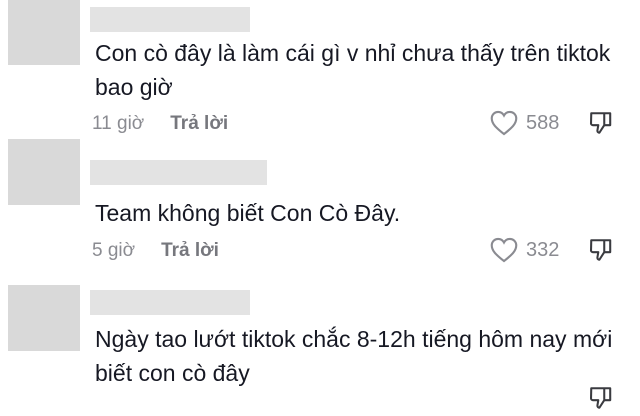 The image size is (640, 416). I want to click on comment-time: 5 giờ, so click(114, 250).